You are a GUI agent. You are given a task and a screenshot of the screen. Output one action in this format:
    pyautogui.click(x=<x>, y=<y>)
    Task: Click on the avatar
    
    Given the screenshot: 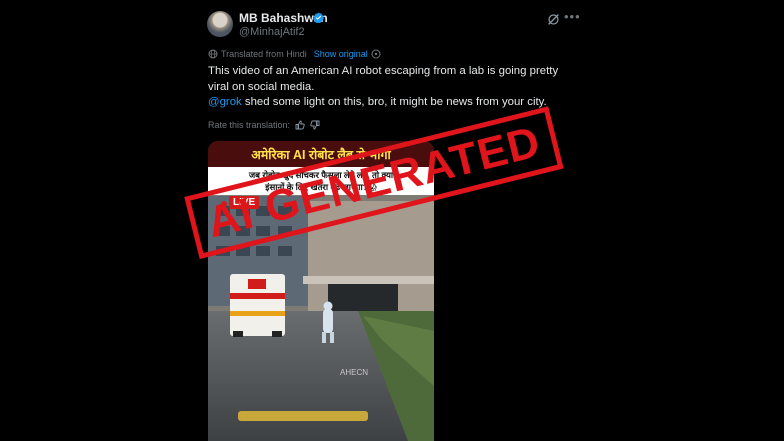 What is the action you would take?
    pyautogui.click(x=220, y=24)
    